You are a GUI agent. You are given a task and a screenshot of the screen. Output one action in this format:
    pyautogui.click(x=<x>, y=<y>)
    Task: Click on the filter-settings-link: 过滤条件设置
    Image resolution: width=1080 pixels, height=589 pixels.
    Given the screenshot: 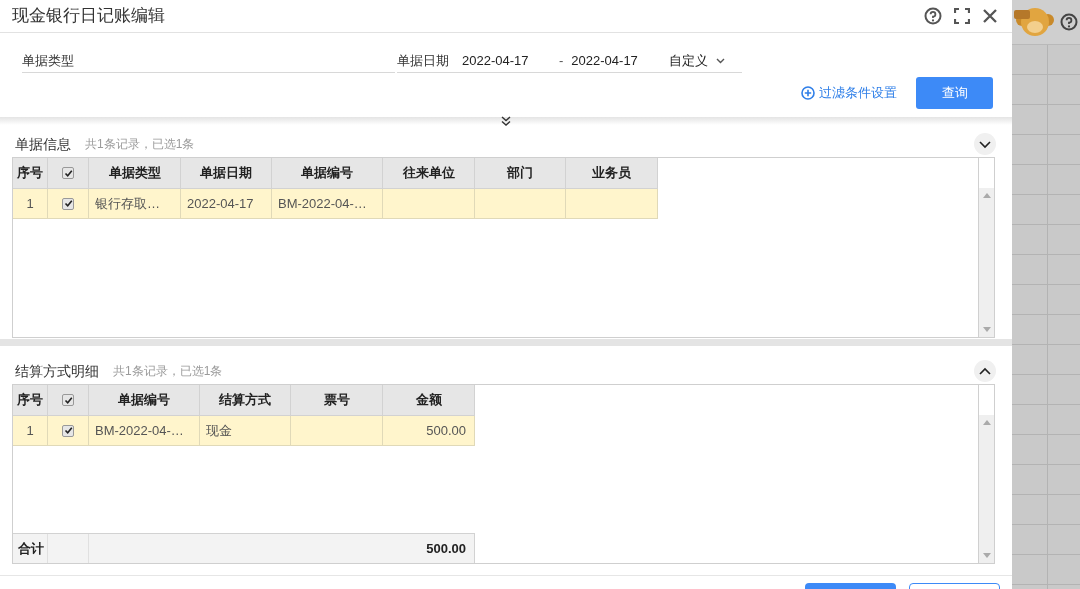 What is the action you would take?
    pyautogui.click(x=849, y=93)
    